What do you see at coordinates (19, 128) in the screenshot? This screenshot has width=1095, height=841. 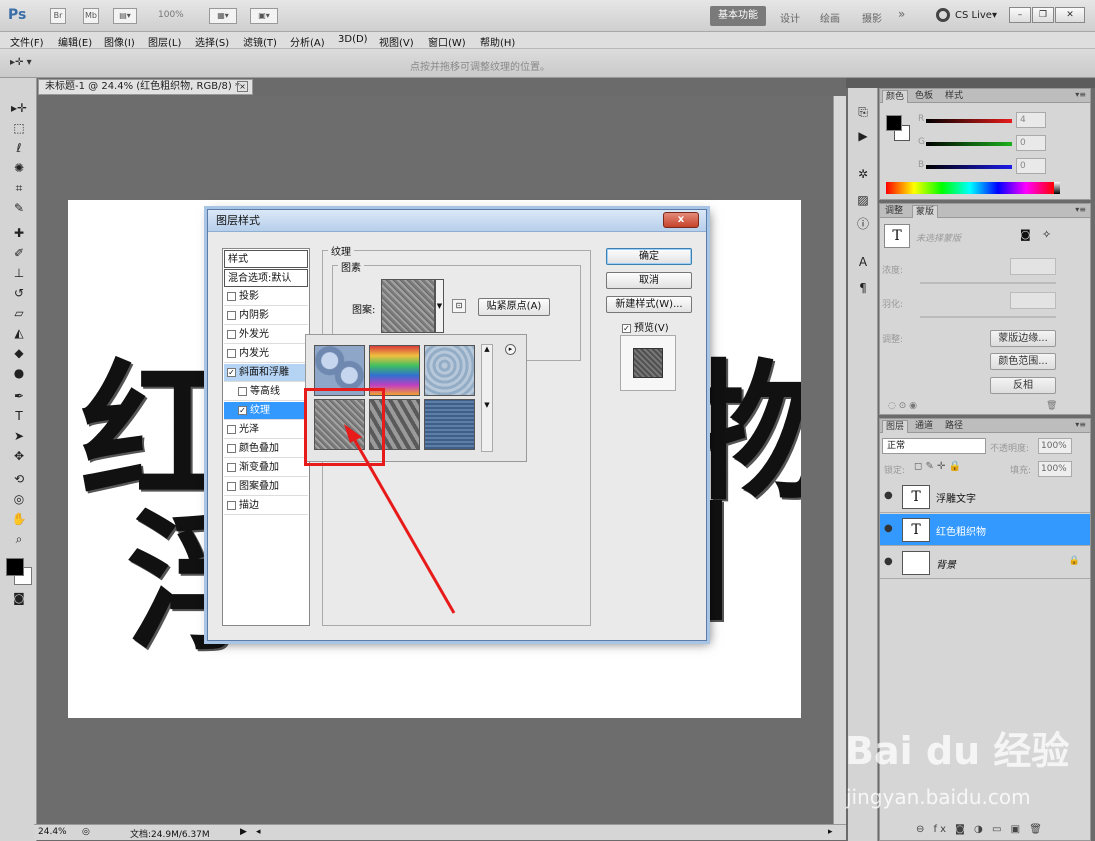 I see `marquee-tool-icon: ⬚` at bounding box center [19, 128].